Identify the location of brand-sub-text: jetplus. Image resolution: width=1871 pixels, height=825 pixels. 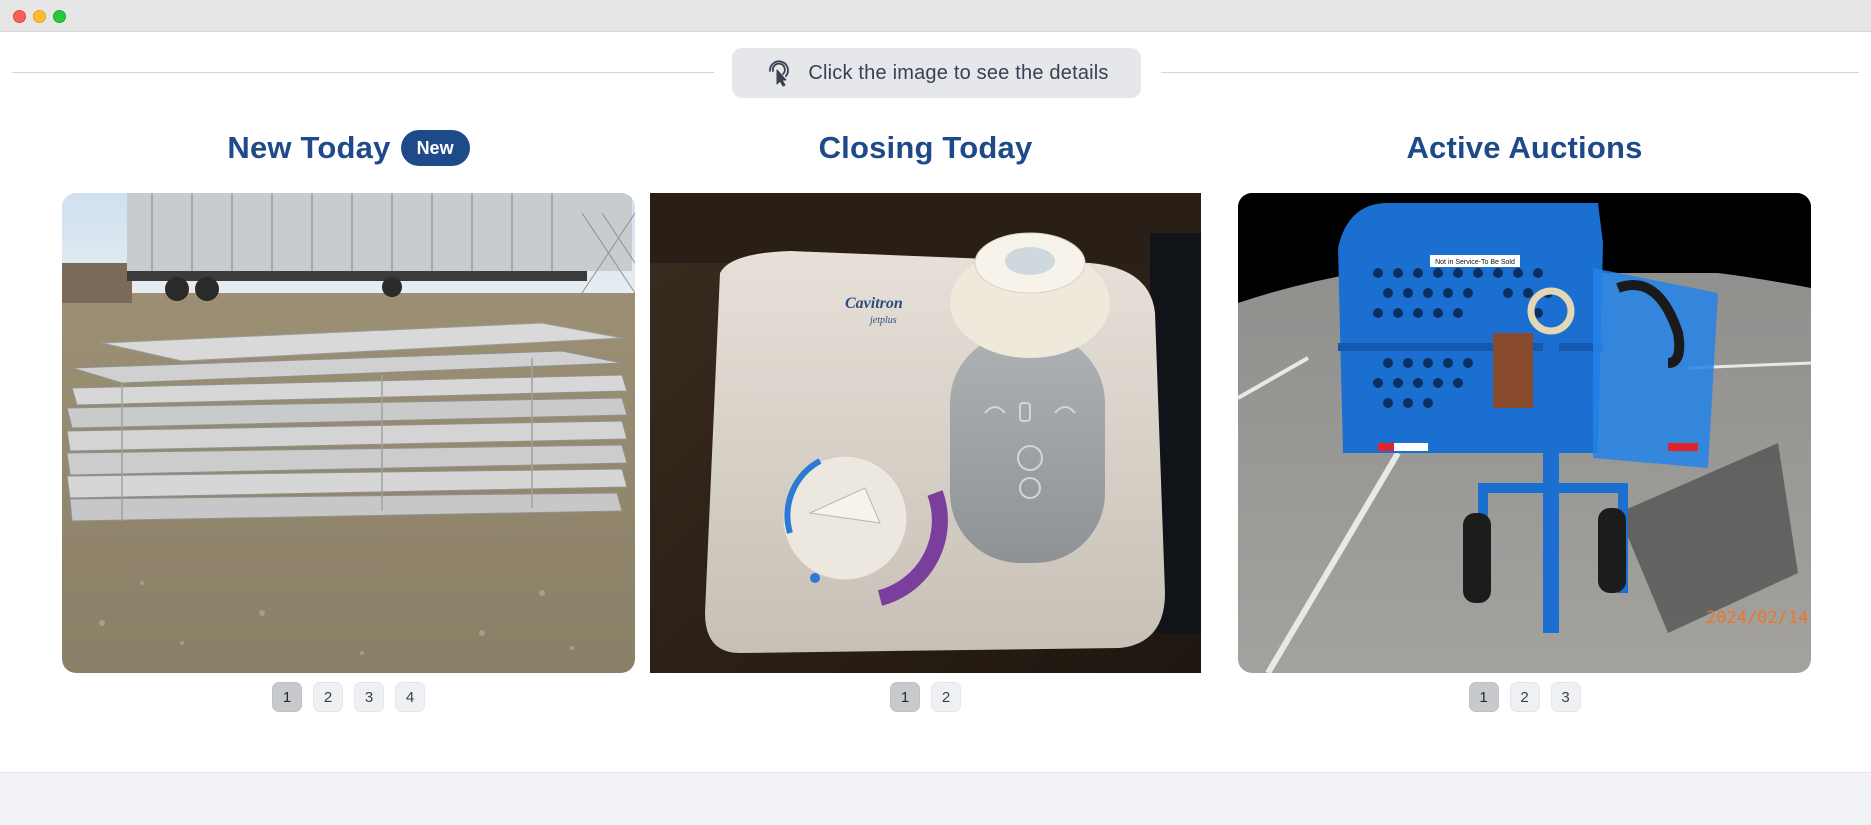
(882, 320).